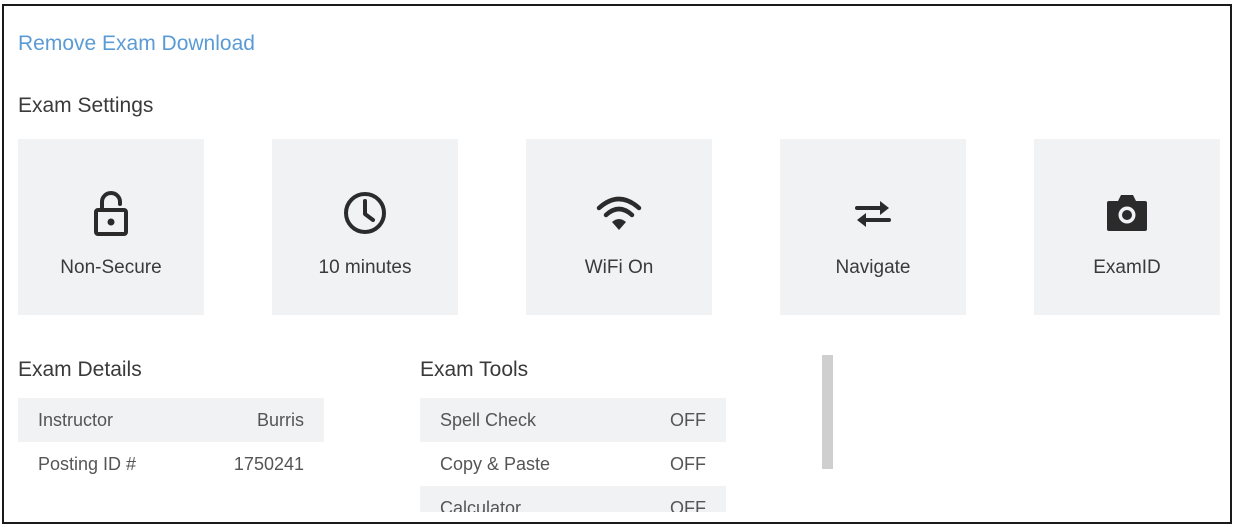 Image resolution: width=1236 pixels, height=527 pixels. What do you see at coordinates (171, 420) in the screenshot?
I see `table-row: Instructor Burris` at bounding box center [171, 420].